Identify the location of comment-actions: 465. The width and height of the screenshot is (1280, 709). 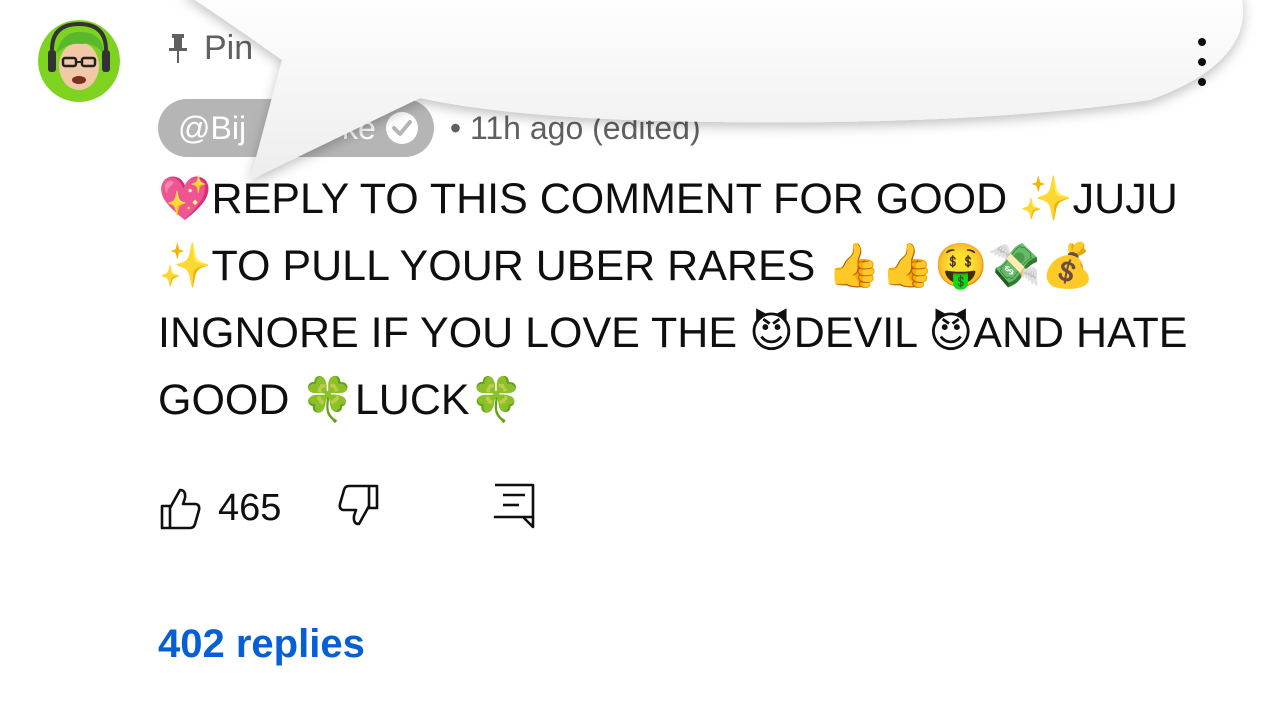
(346, 508).